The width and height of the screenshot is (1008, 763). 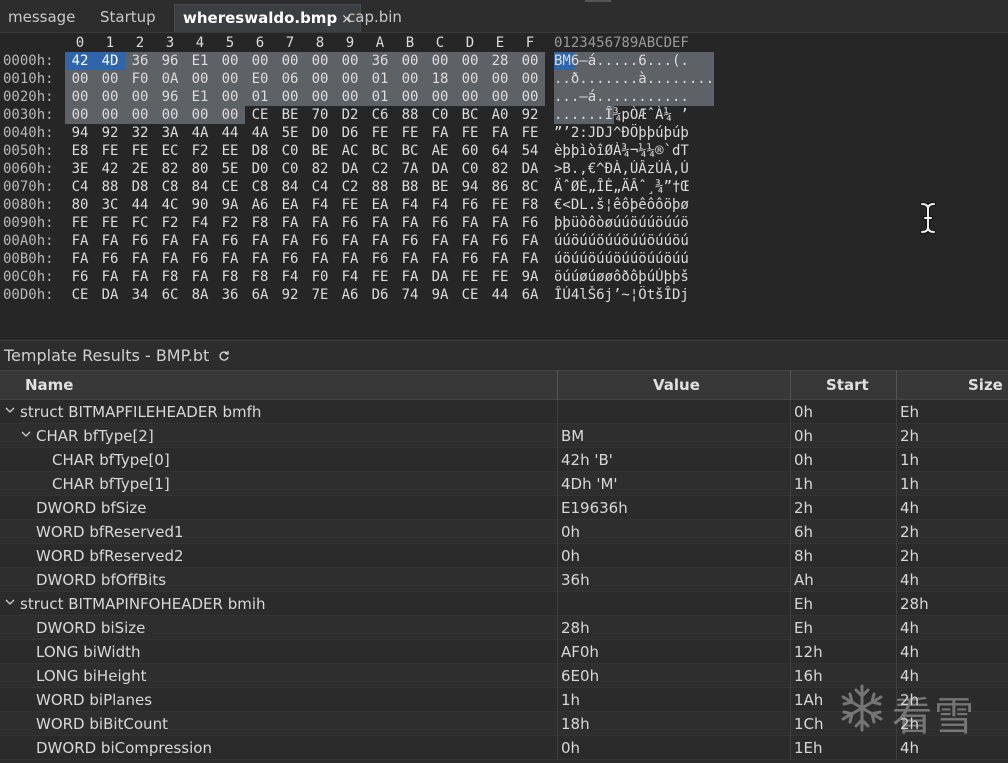 What do you see at coordinates (290, 79) in the screenshot?
I see `hex-byte: 06` at bounding box center [290, 79].